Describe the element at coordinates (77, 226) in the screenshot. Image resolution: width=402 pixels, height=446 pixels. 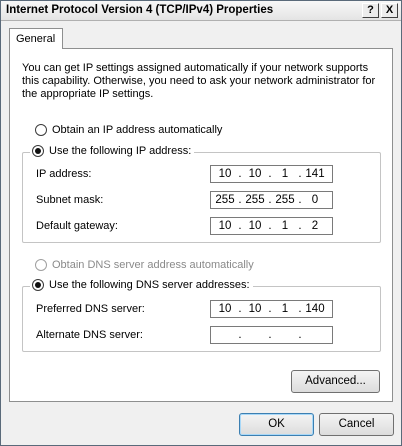
I see `default-gateway-label: Default gateway:` at that location.